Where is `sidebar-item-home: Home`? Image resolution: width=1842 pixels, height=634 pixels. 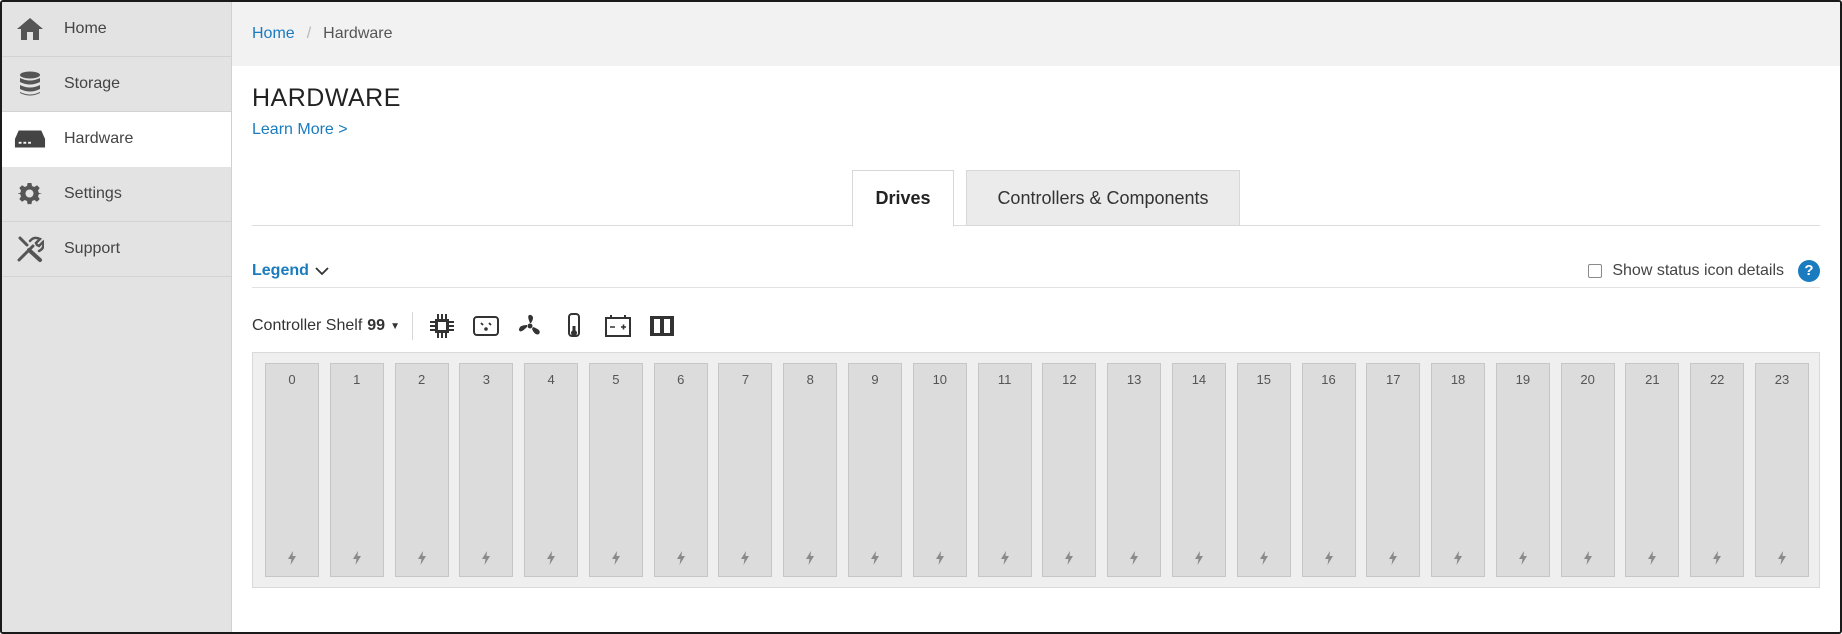 sidebar-item-home: Home is located at coordinates (116, 29).